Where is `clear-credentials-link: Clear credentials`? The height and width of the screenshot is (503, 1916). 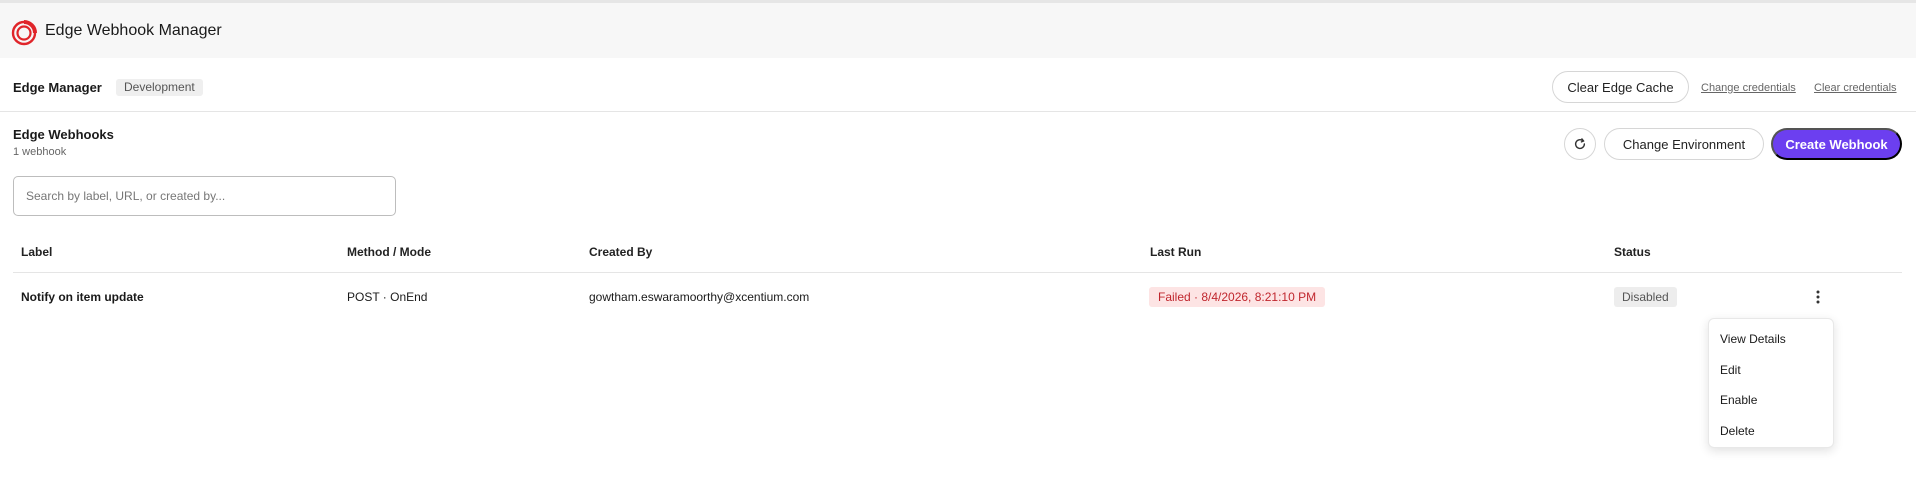 clear-credentials-link: Clear credentials is located at coordinates (1855, 88).